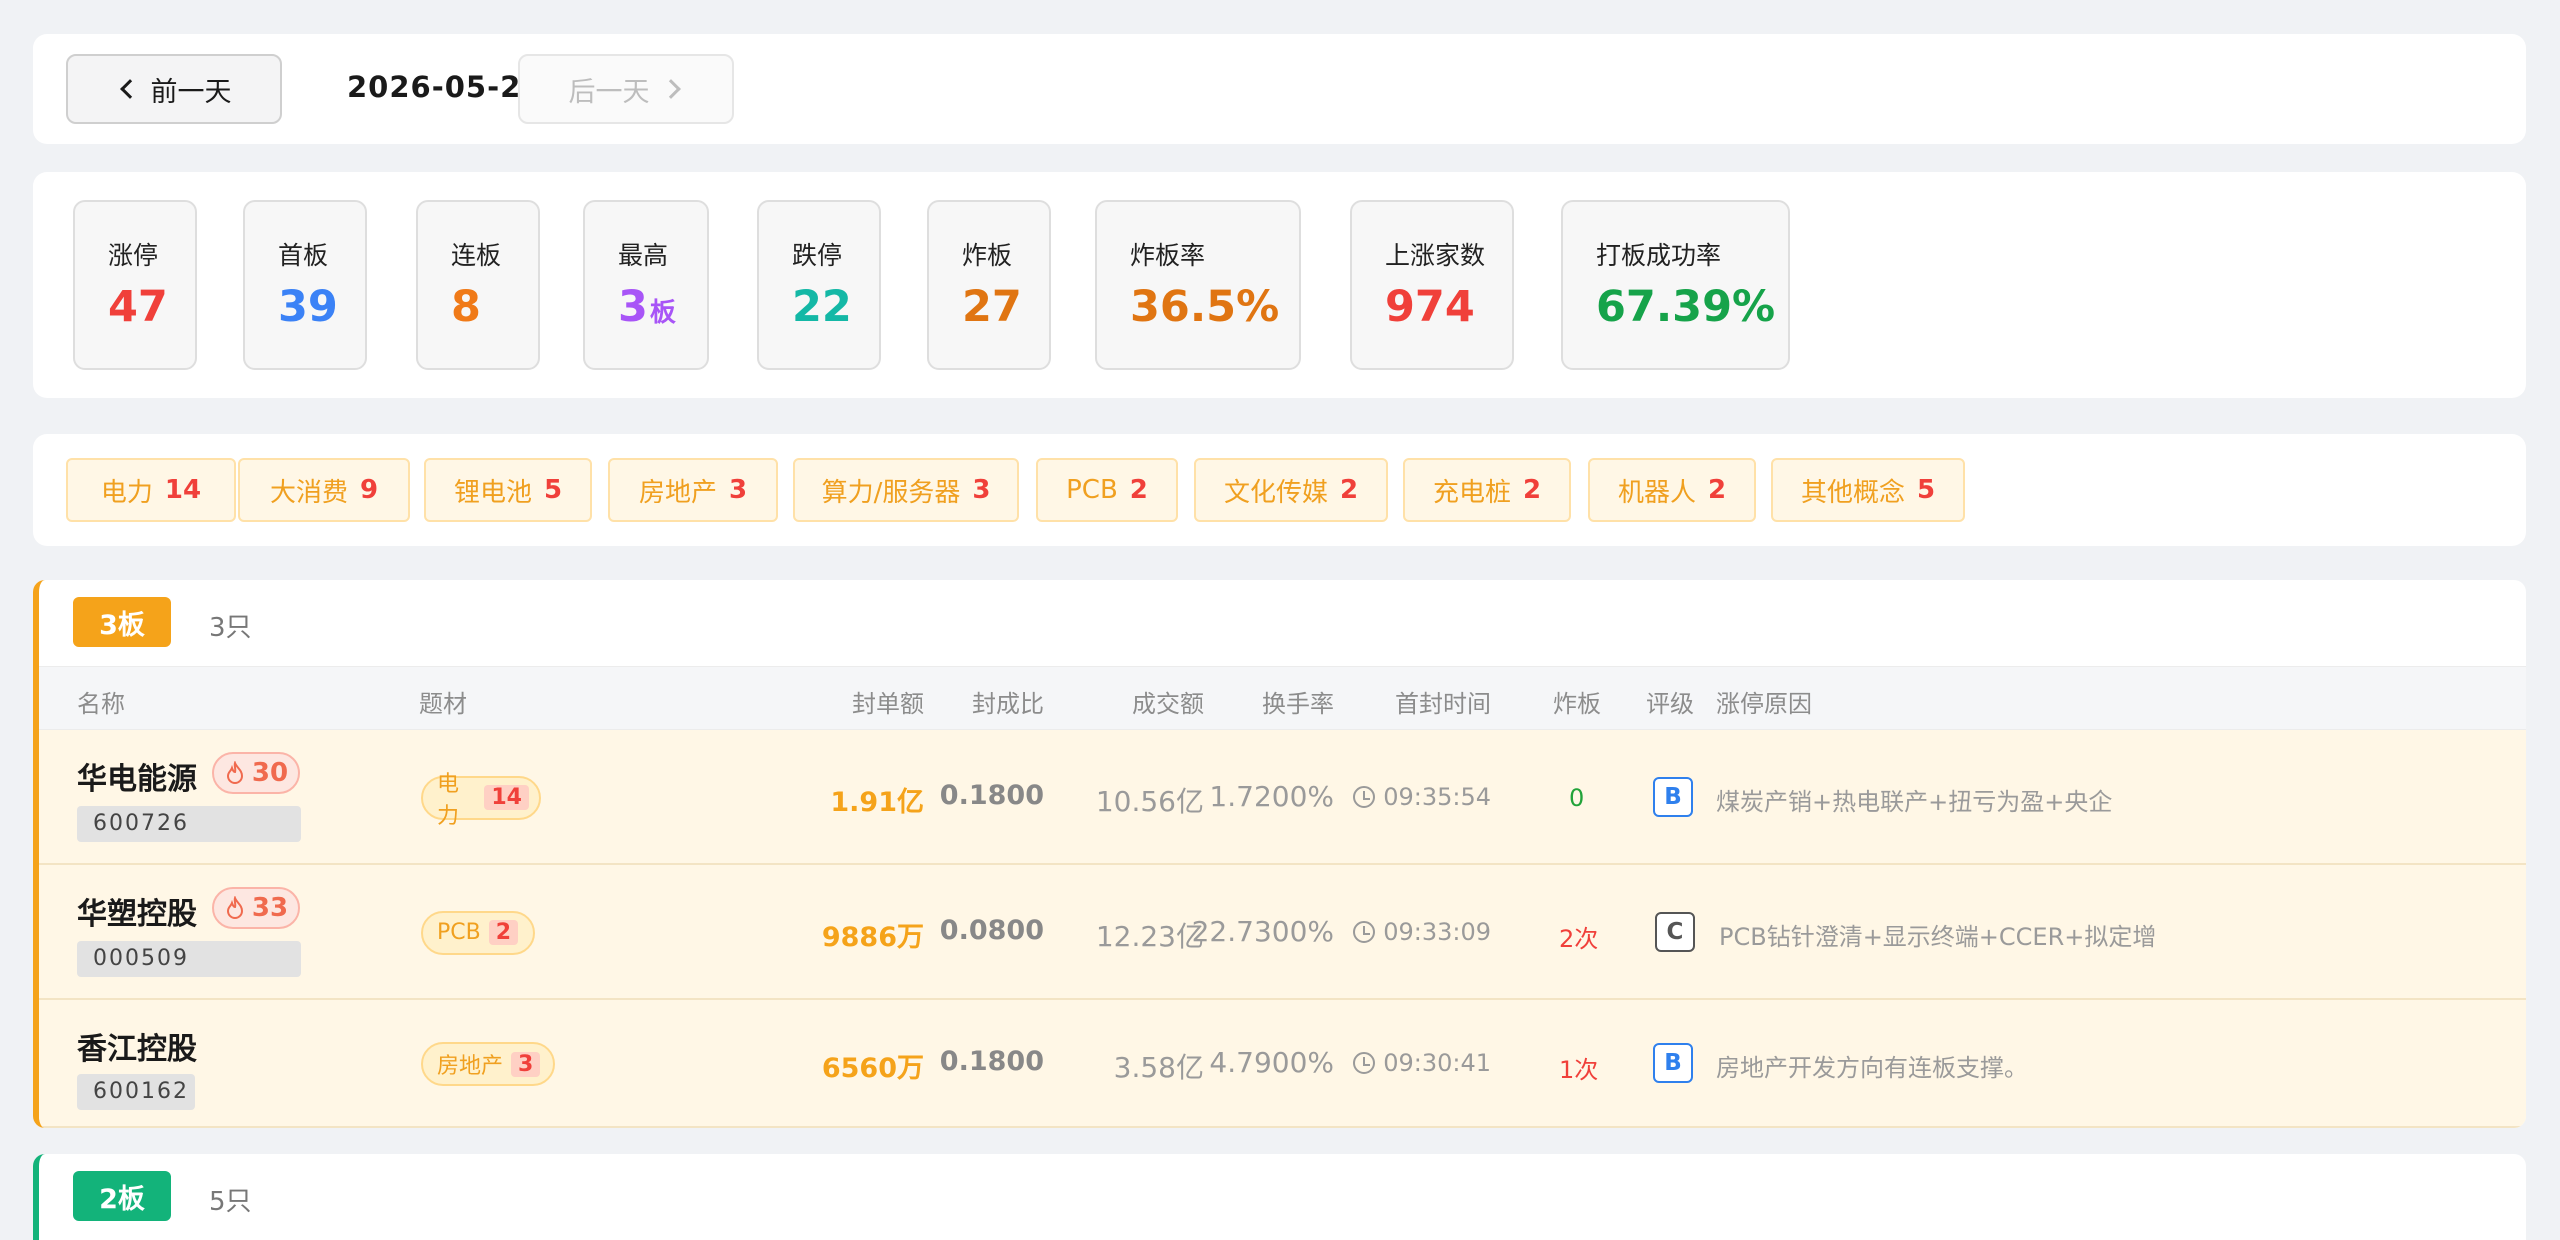  I want to click on prev-day-button: 前一天, so click(174, 89).